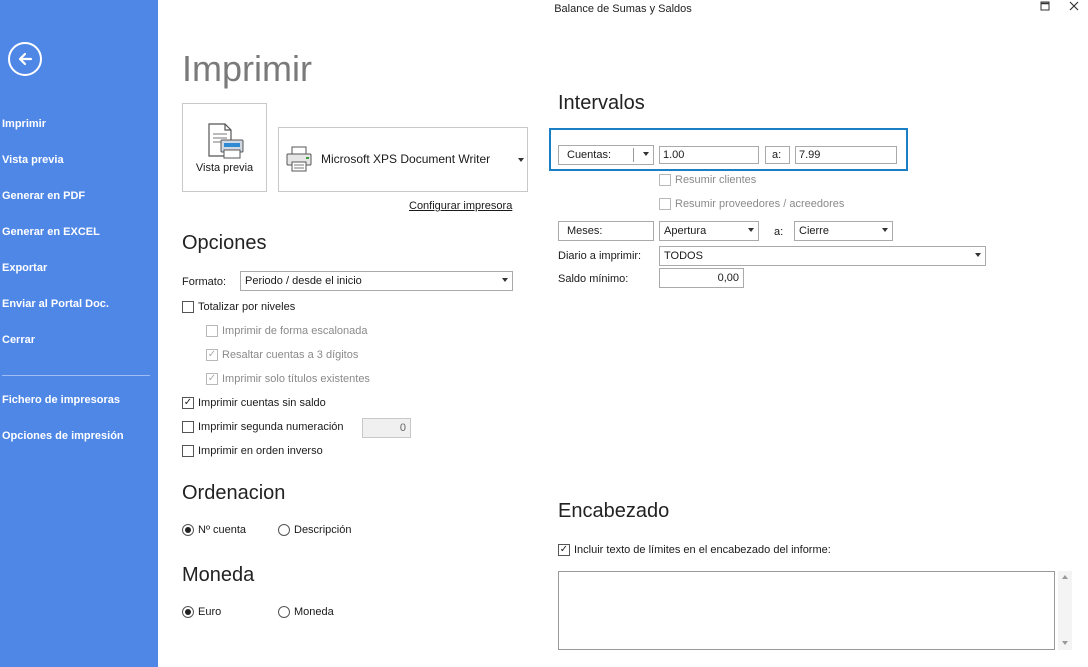 The height and width of the screenshot is (667, 1088). What do you see at coordinates (460, 206) in the screenshot?
I see `configure-printer-link: Configurar impresora` at bounding box center [460, 206].